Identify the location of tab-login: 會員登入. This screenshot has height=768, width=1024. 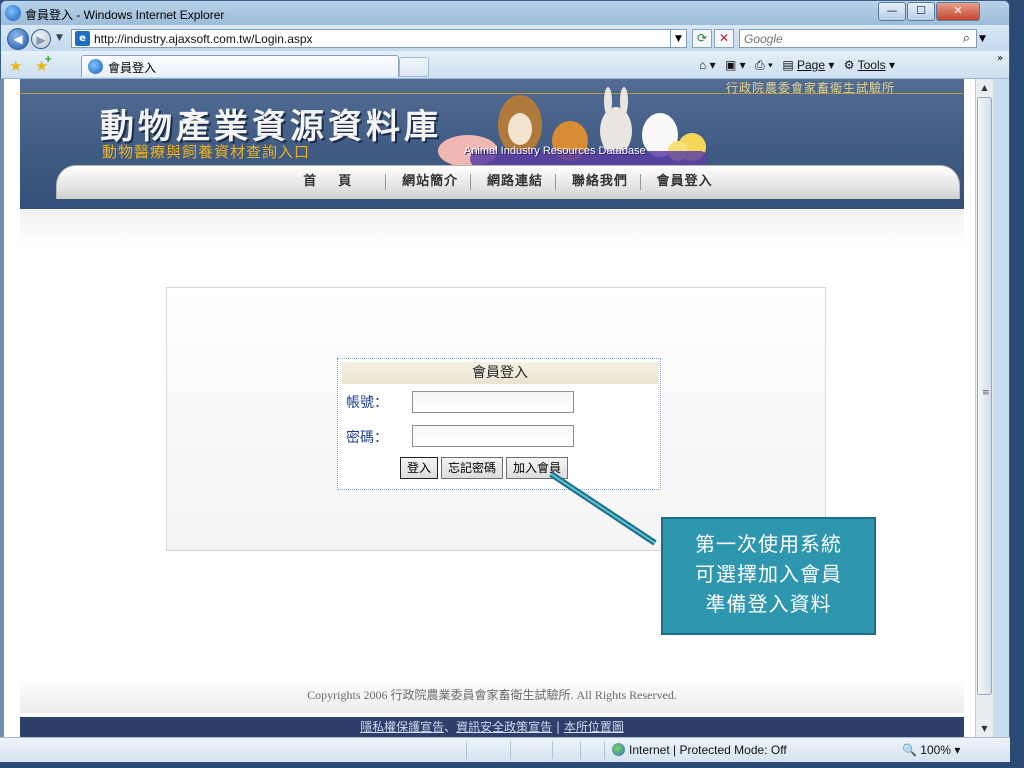
(240, 66).